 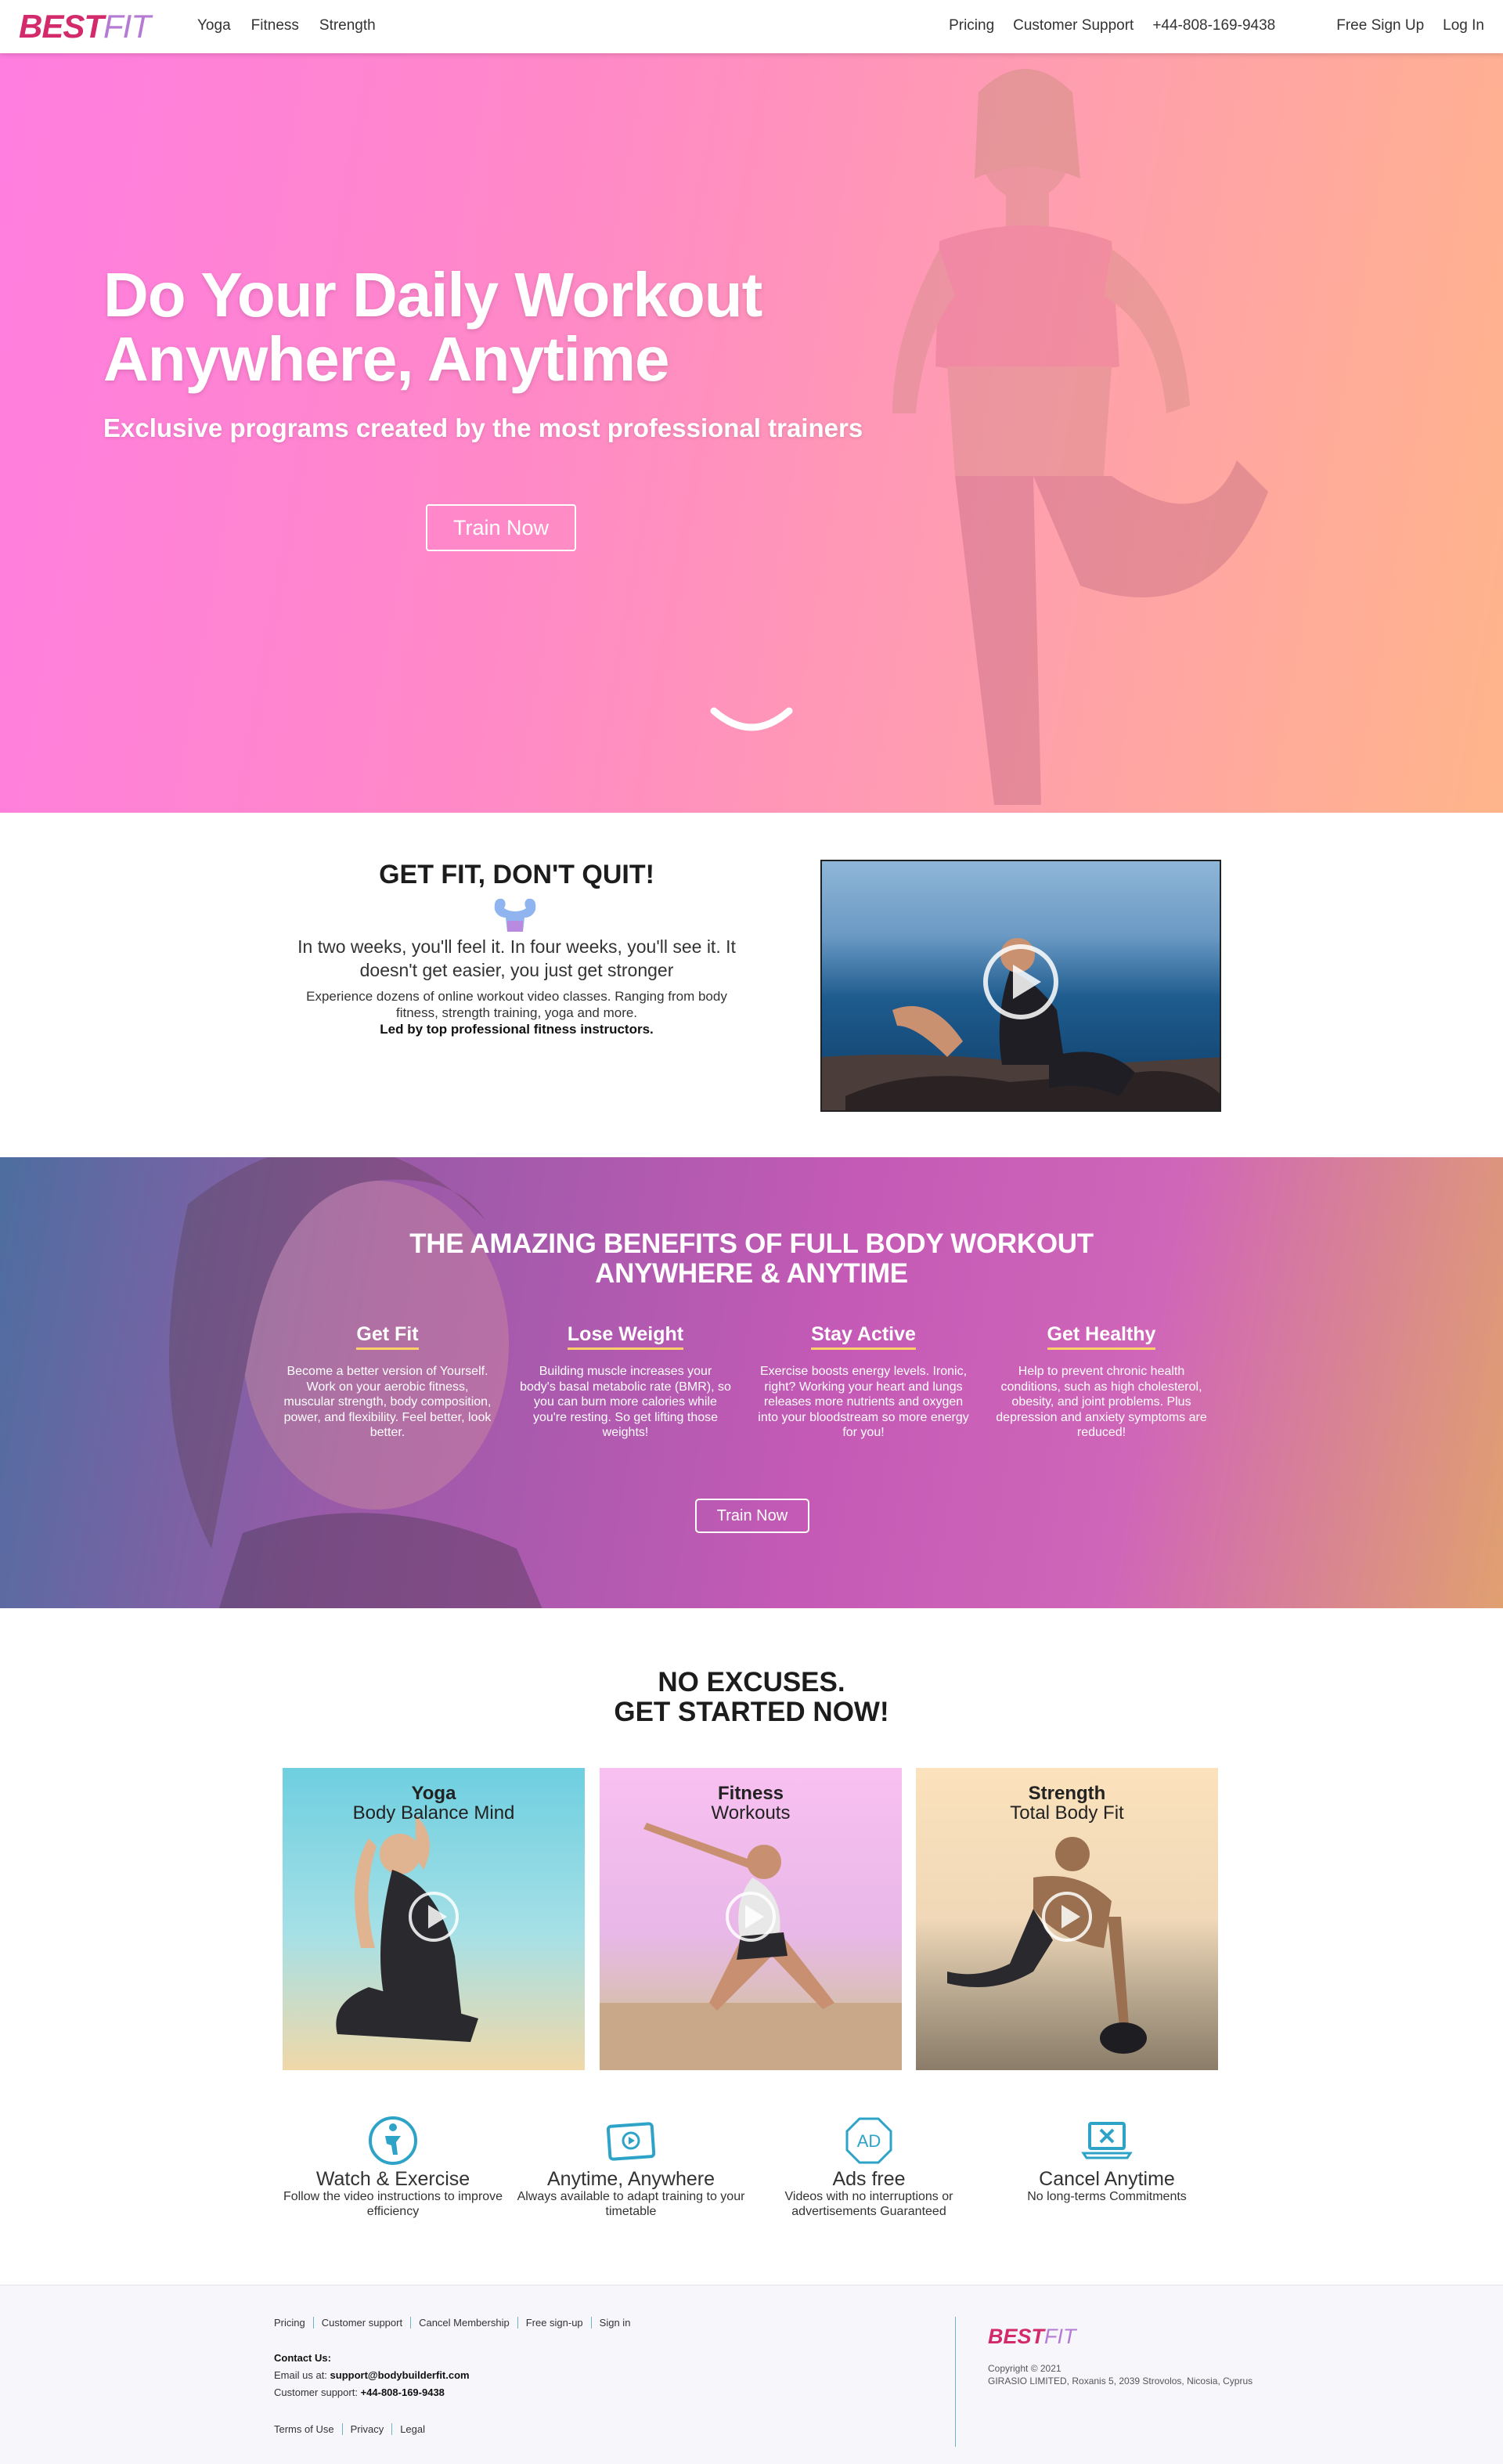 I want to click on nav-phone: +44-808-169-9438, so click(x=1213, y=26).